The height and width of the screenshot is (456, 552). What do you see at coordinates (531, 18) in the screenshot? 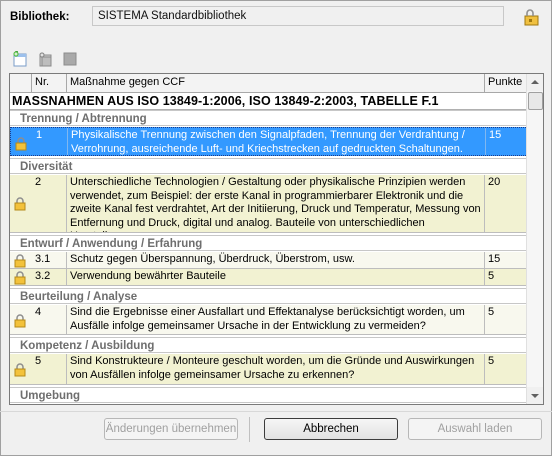
I see `lock-folder-icon` at bounding box center [531, 18].